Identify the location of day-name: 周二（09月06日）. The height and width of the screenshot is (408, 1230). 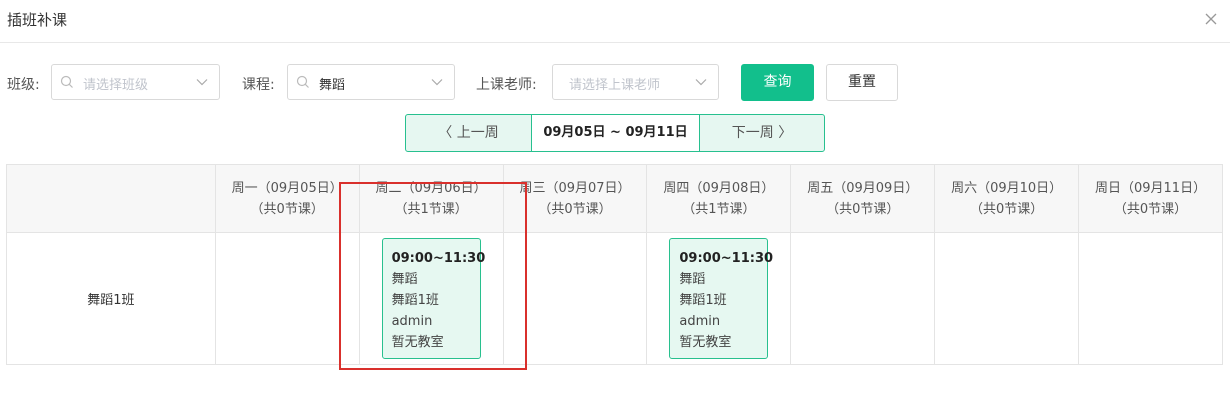
(431, 188).